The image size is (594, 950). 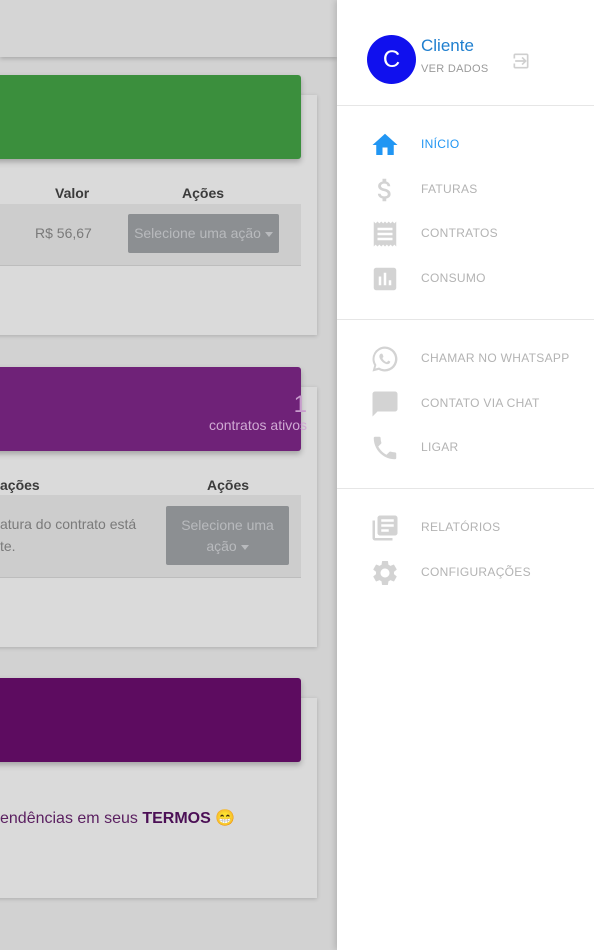 What do you see at coordinates (440, 144) in the screenshot?
I see `menu-item-label: INÍCIO` at bounding box center [440, 144].